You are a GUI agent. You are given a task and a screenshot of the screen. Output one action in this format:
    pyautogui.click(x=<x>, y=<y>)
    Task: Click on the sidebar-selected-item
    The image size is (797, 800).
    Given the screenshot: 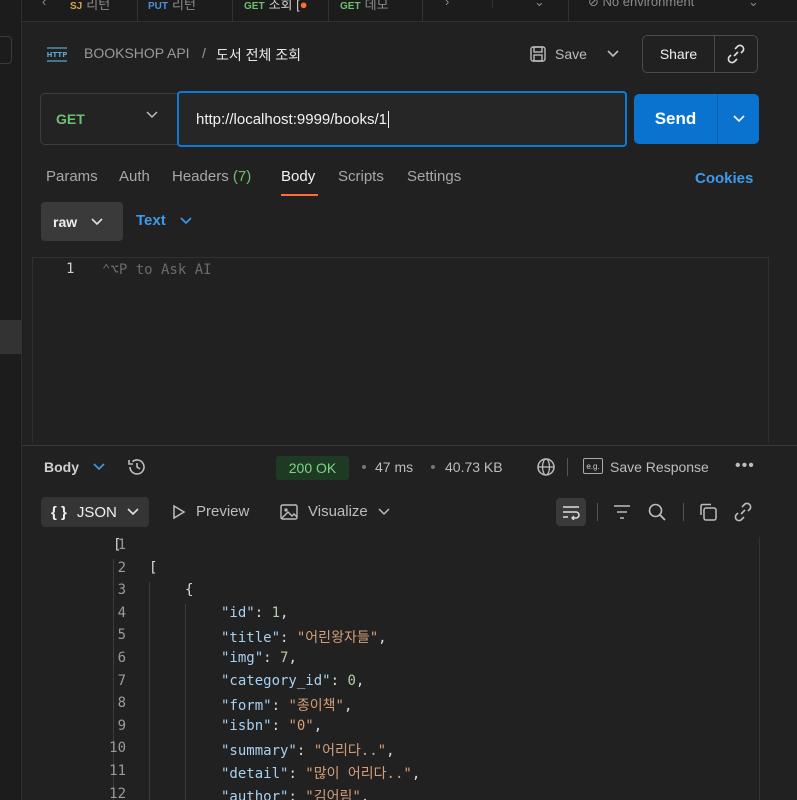 What is the action you would take?
    pyautogui.click(x=11, y=337)
    